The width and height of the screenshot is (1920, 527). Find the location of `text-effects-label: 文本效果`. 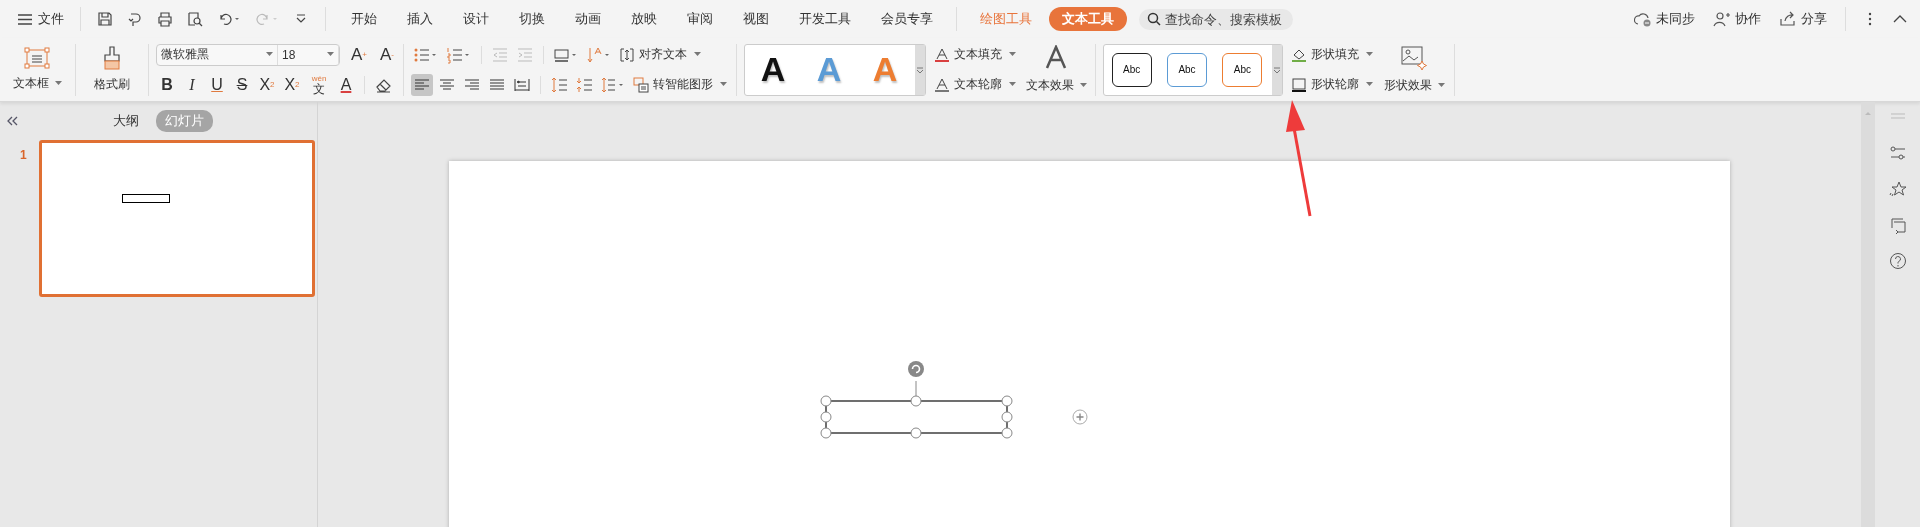

text-effects-label: 文本效果 is located at coordinates (1049, 85).